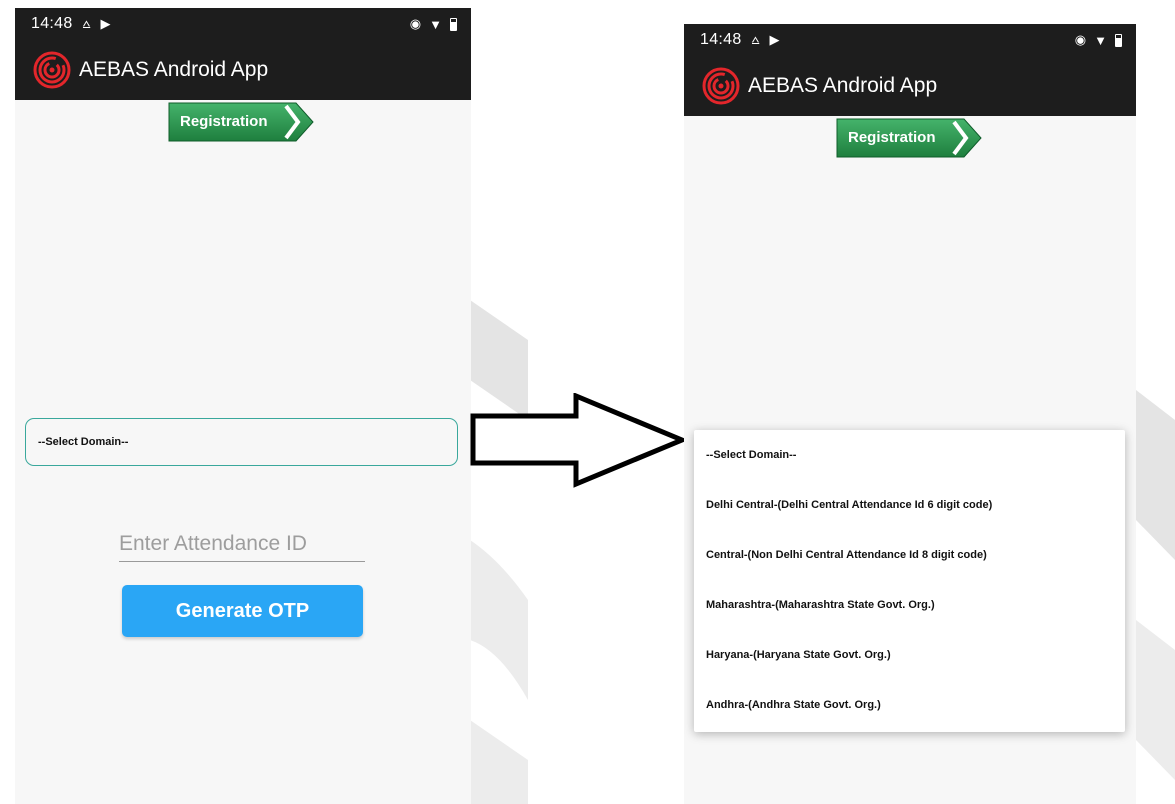 The height and width of the screenshot is (804, 1175). I want to click on dropdown-option: Haryana-(Haryana State Govt. Org.), so click(909, 655).